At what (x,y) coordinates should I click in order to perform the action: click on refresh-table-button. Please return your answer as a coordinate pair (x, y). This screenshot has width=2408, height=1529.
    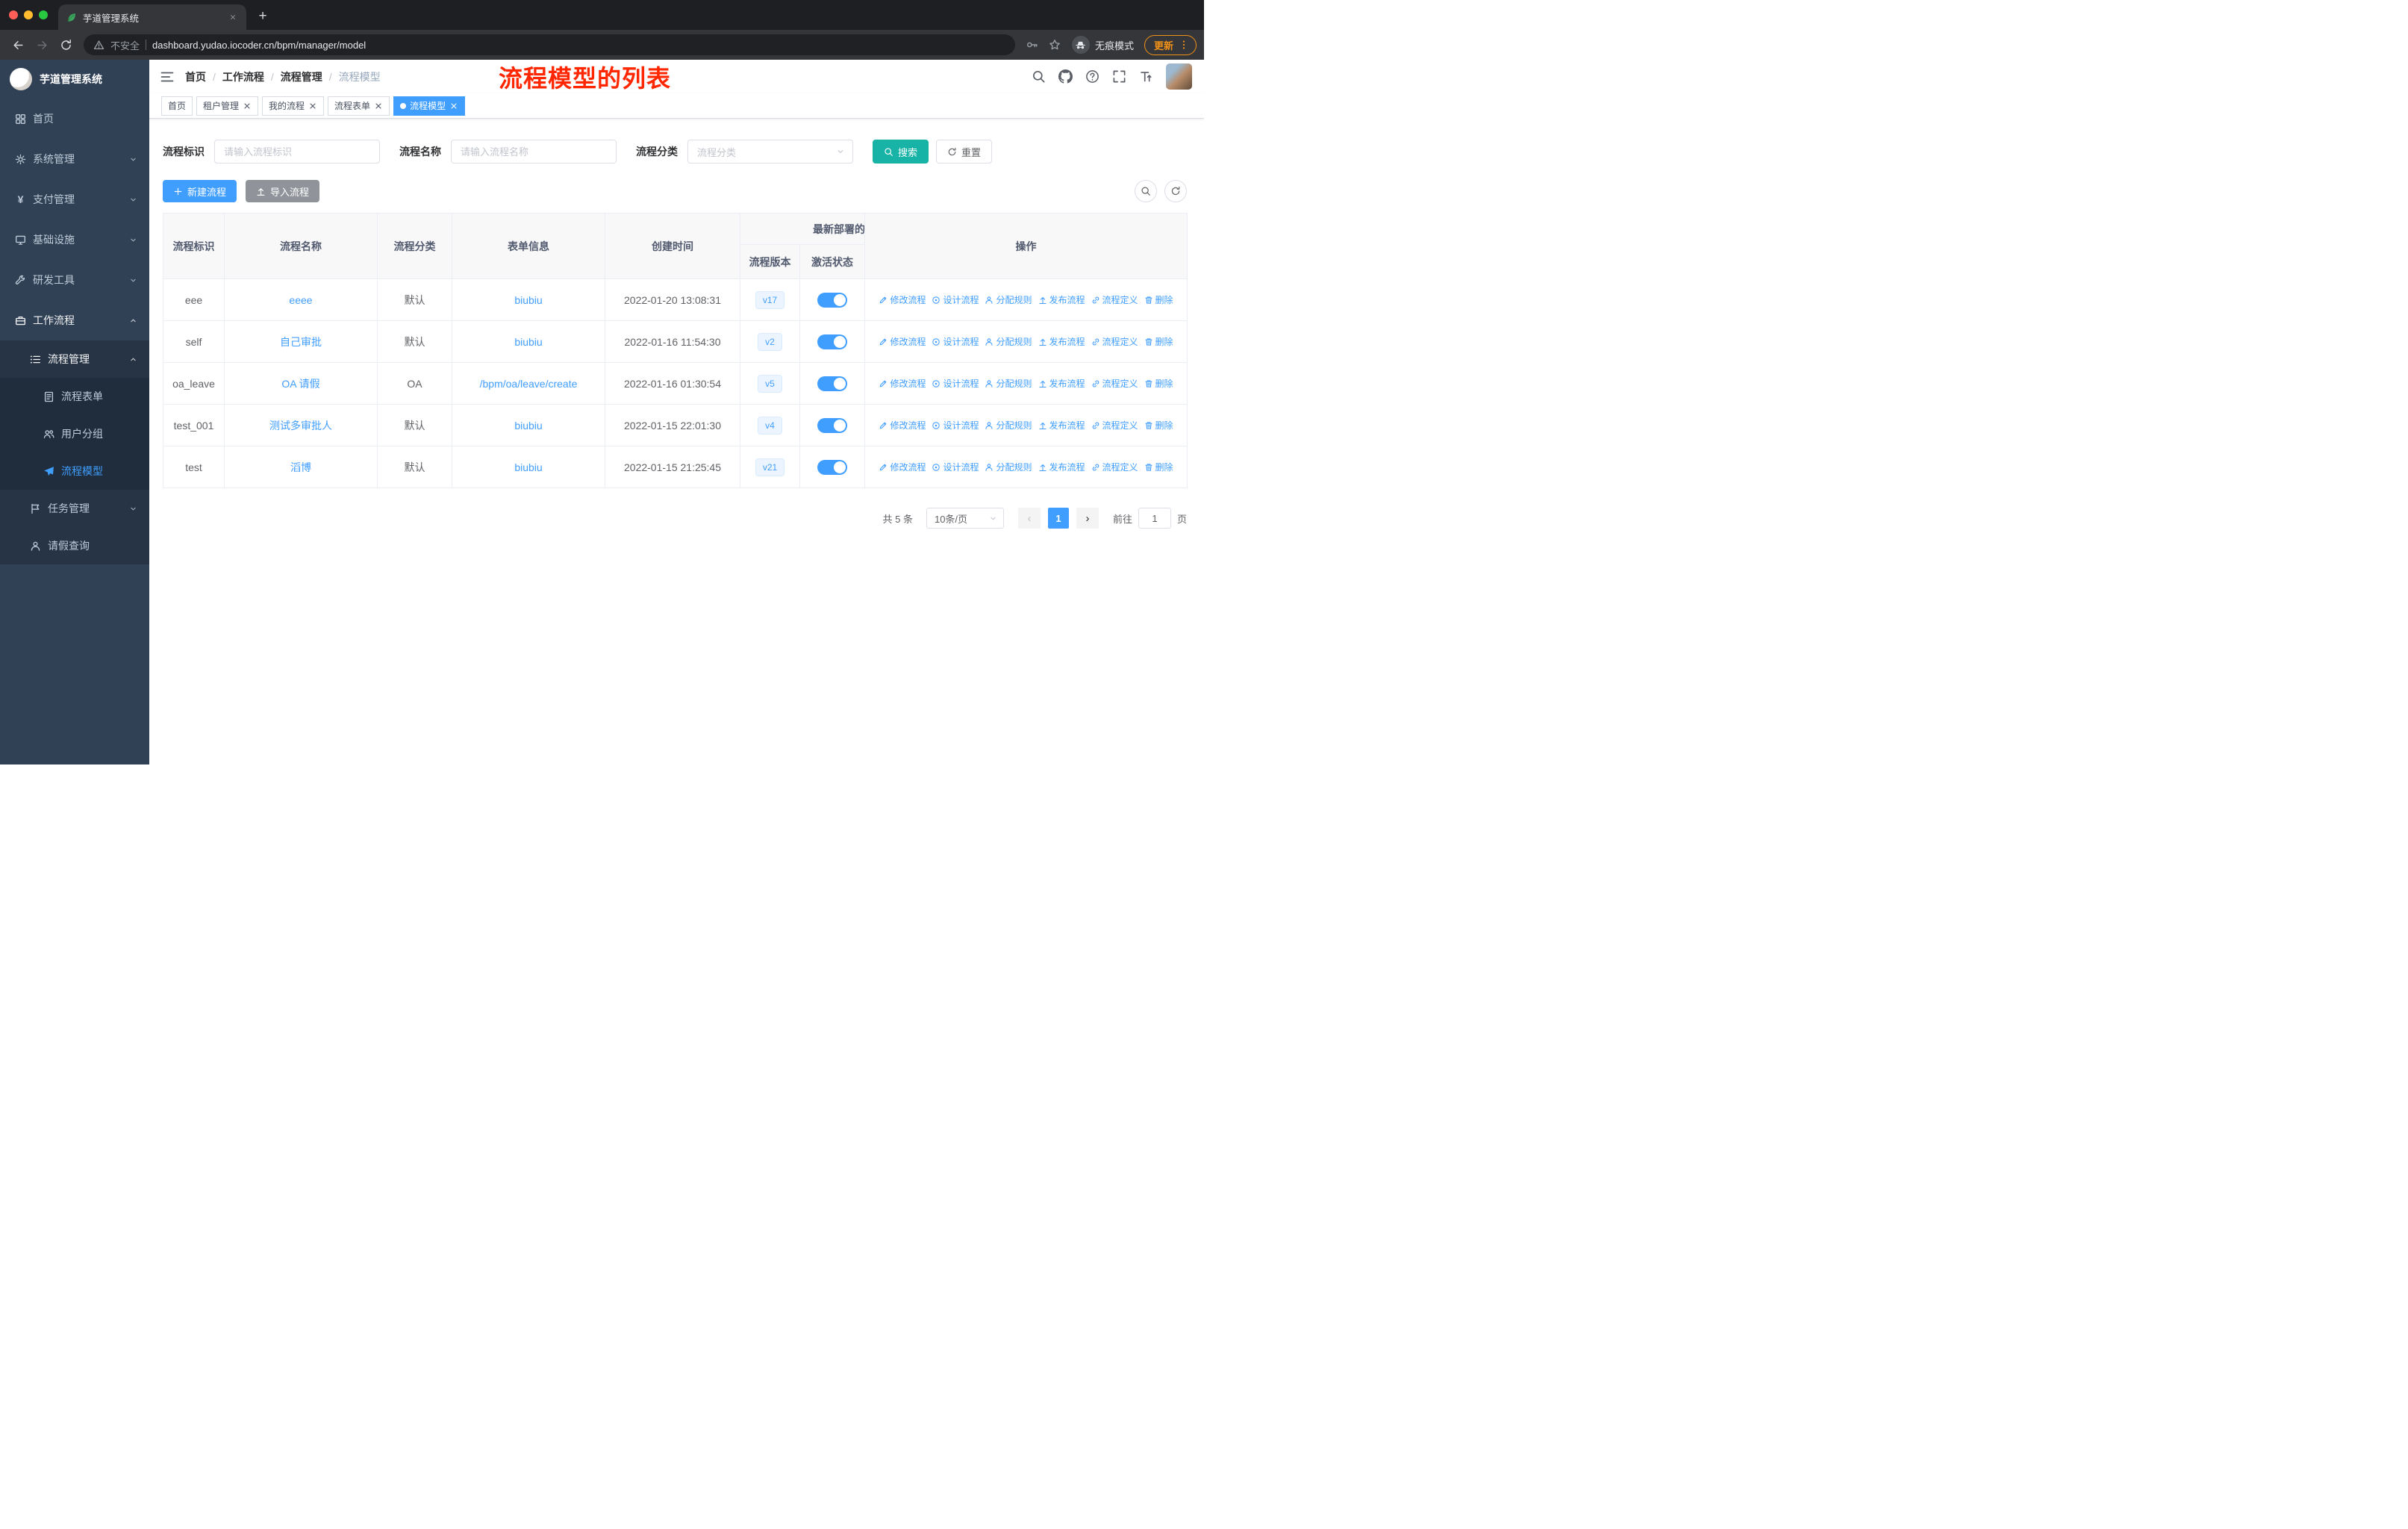
    Looking at the image, I should click on (1175, 191).